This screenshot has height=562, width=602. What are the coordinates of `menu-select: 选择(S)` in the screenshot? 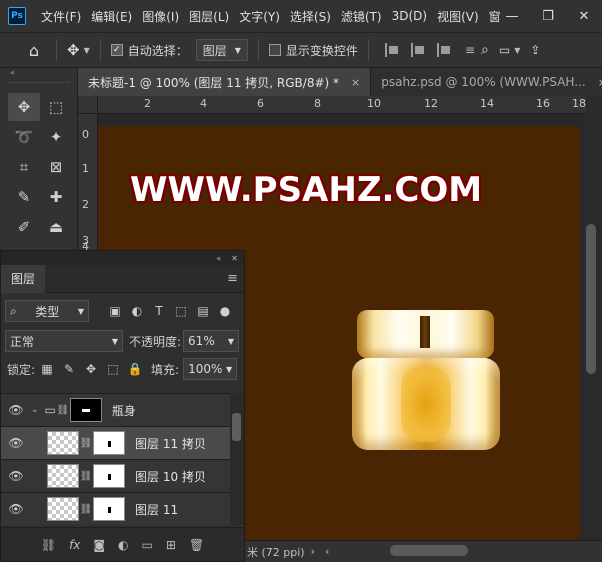 It's located at (310, 16).